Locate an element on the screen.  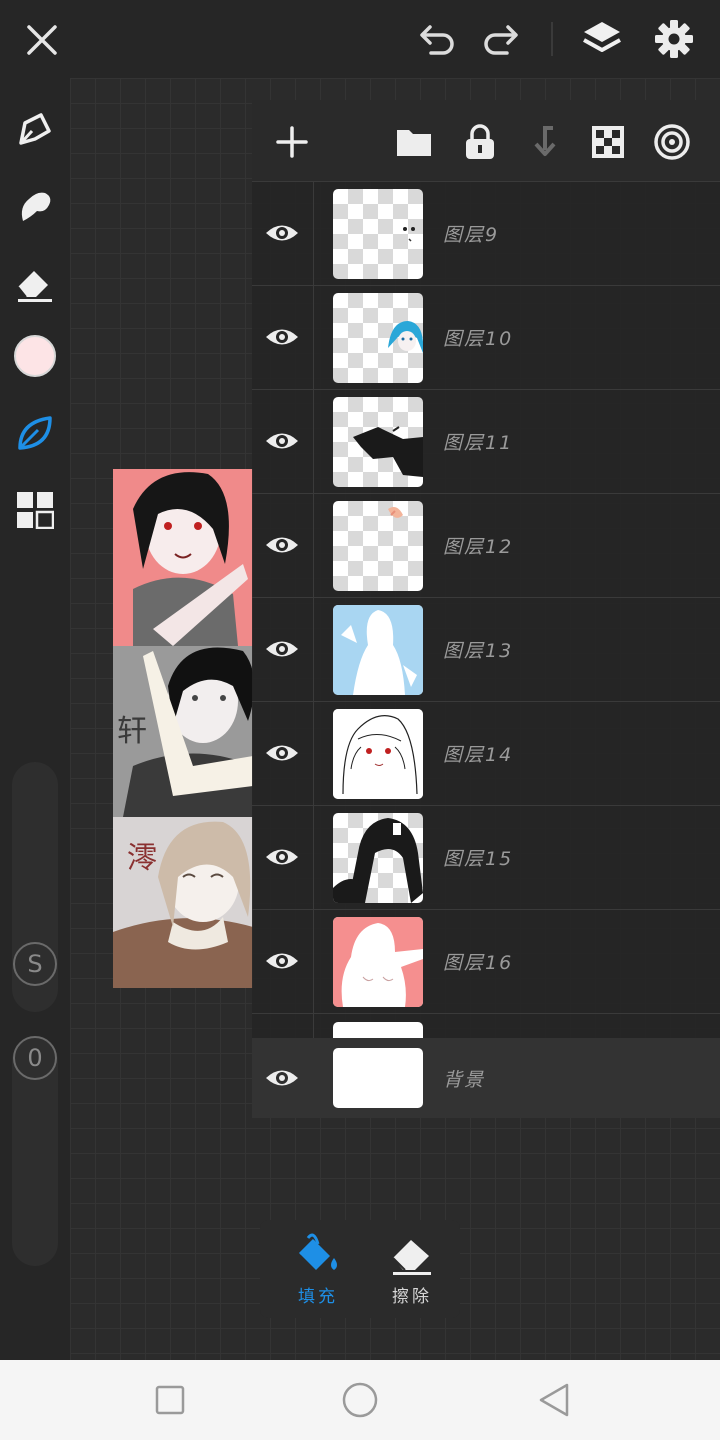
lock-icon is located at coordinates (480, 142).